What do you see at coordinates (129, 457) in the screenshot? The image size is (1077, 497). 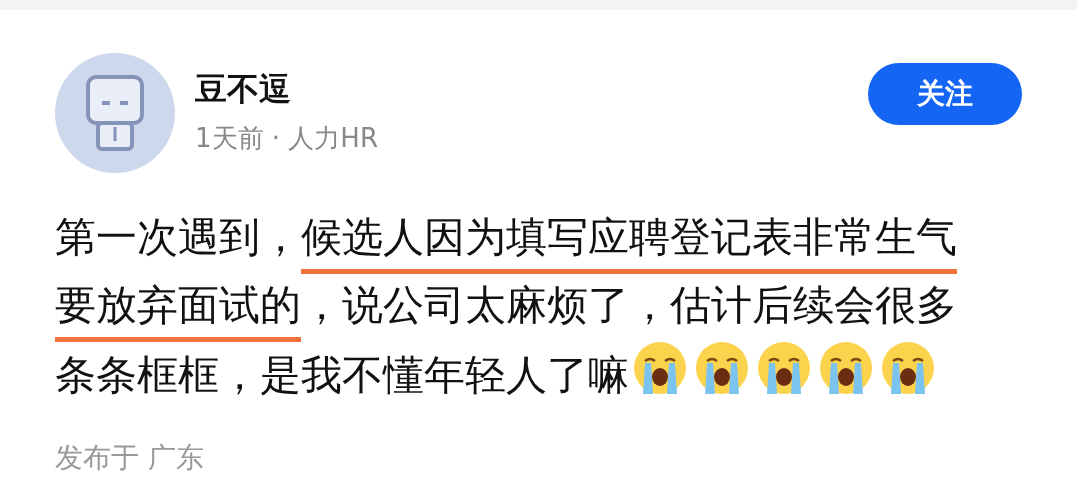 I see `location-text: 发布于 广东` at bounding box center [129, 457].